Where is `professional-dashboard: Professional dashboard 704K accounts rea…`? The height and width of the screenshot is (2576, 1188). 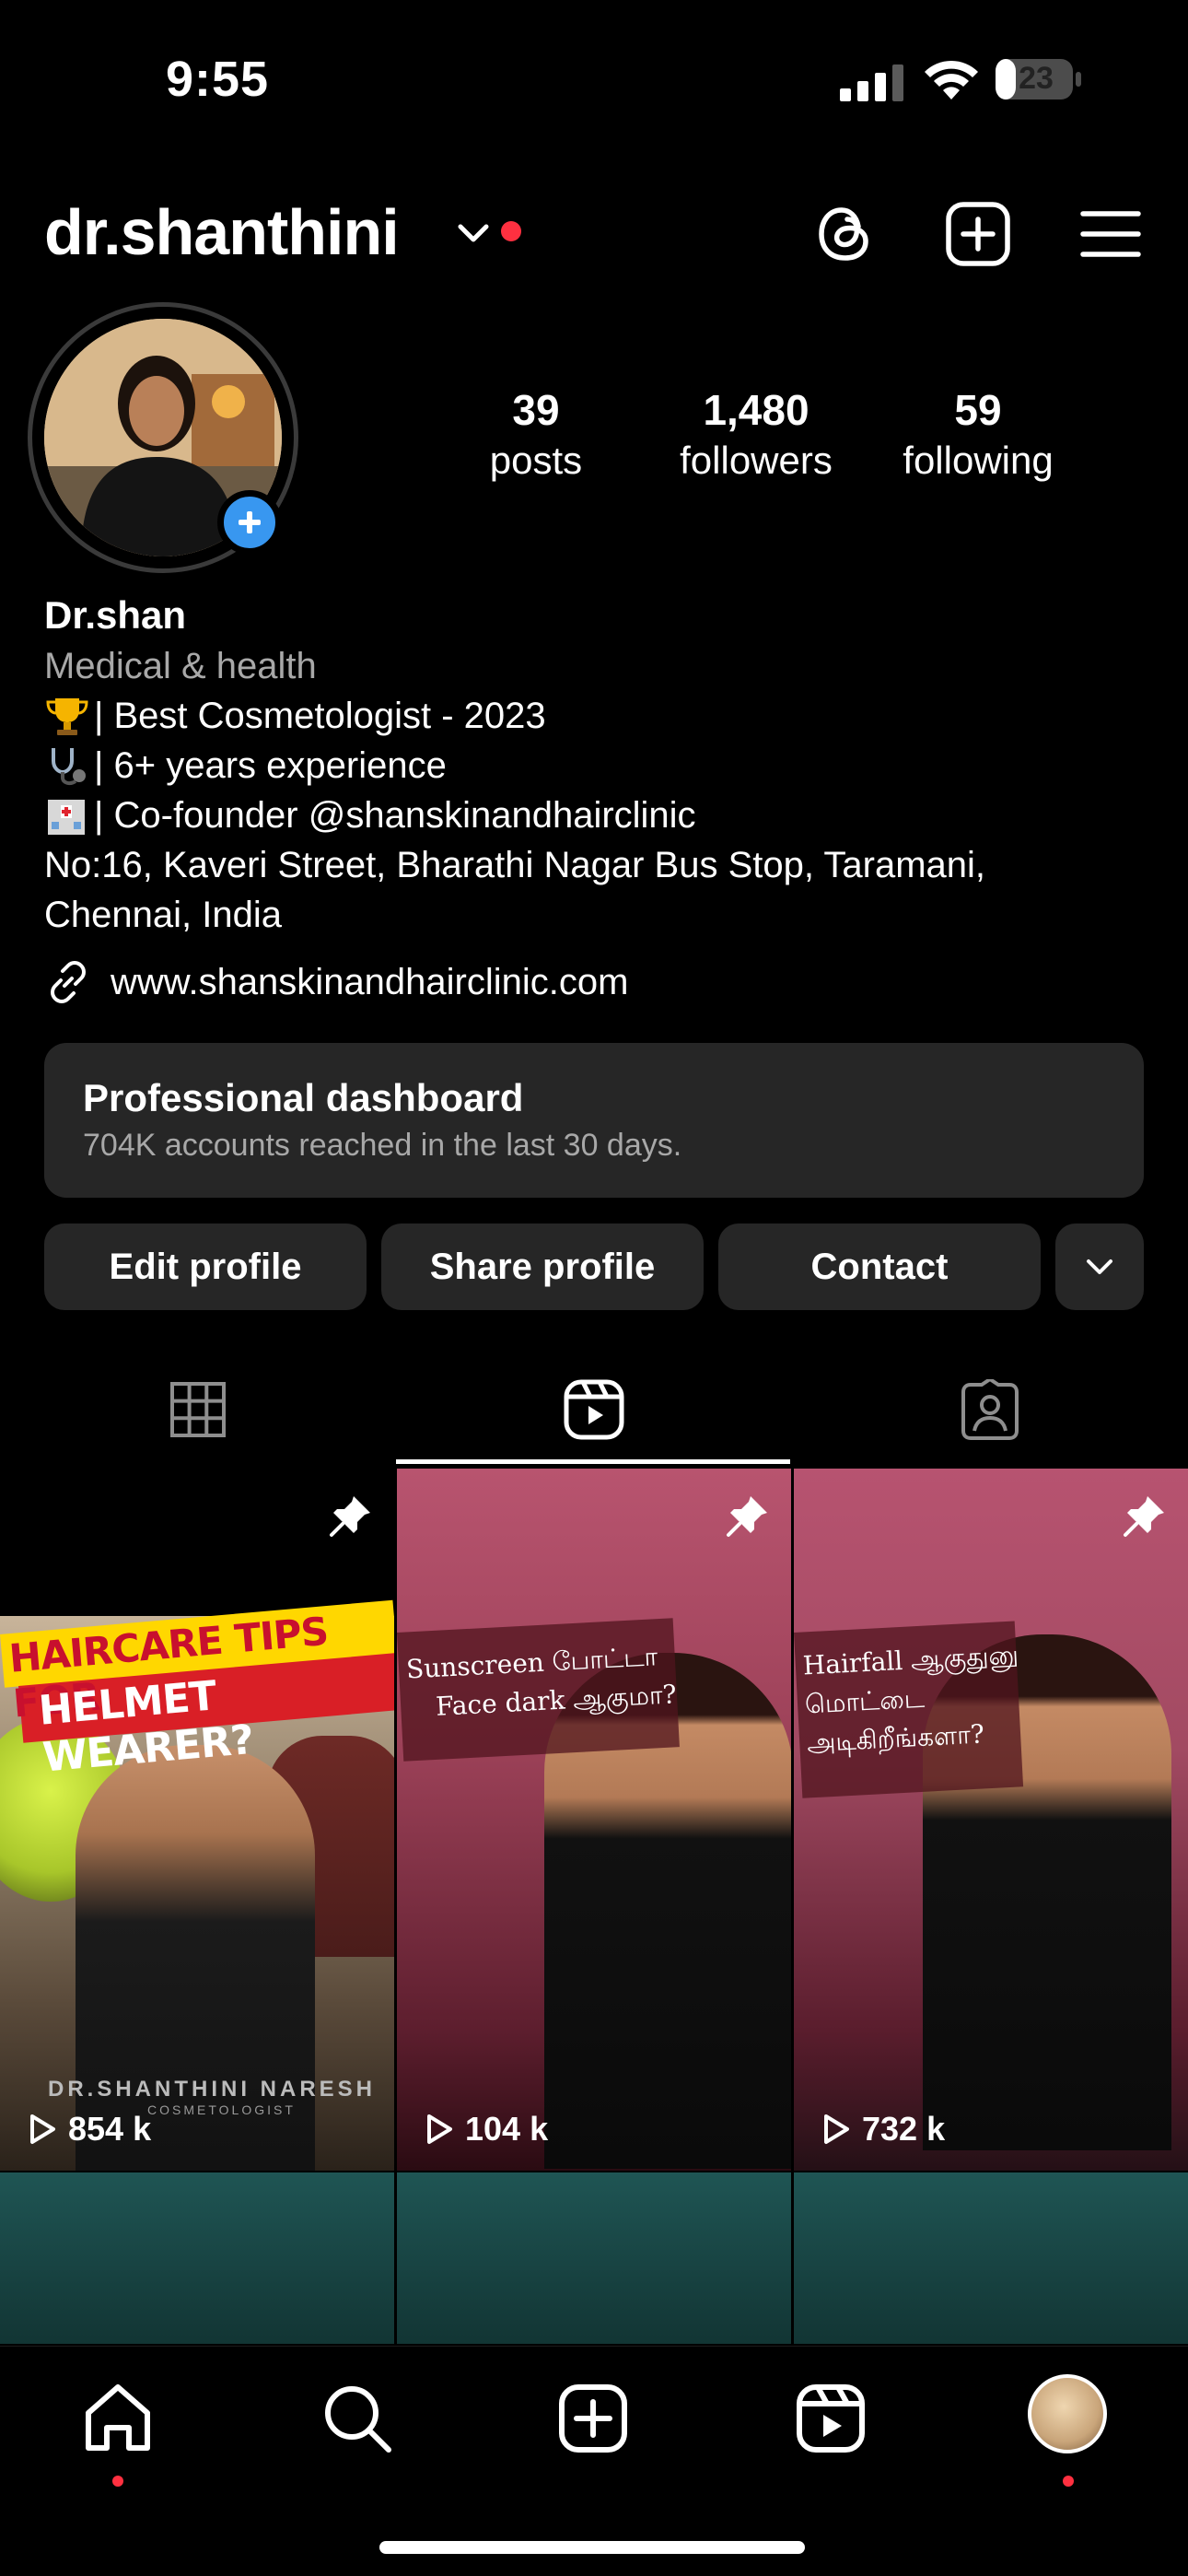 professional-dashboard: Professional dashboard 704K accounts rea… is located at coordinates (594, 1120).